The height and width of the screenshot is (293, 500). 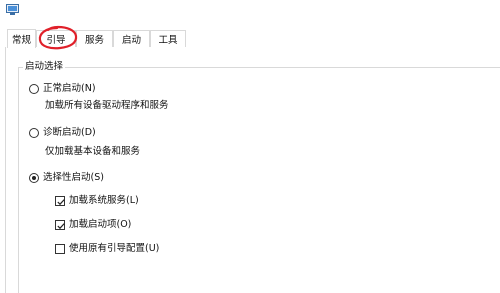 I want to click on checkbox-label: 使用原有引导配置(U), so click(x=114, y=248).